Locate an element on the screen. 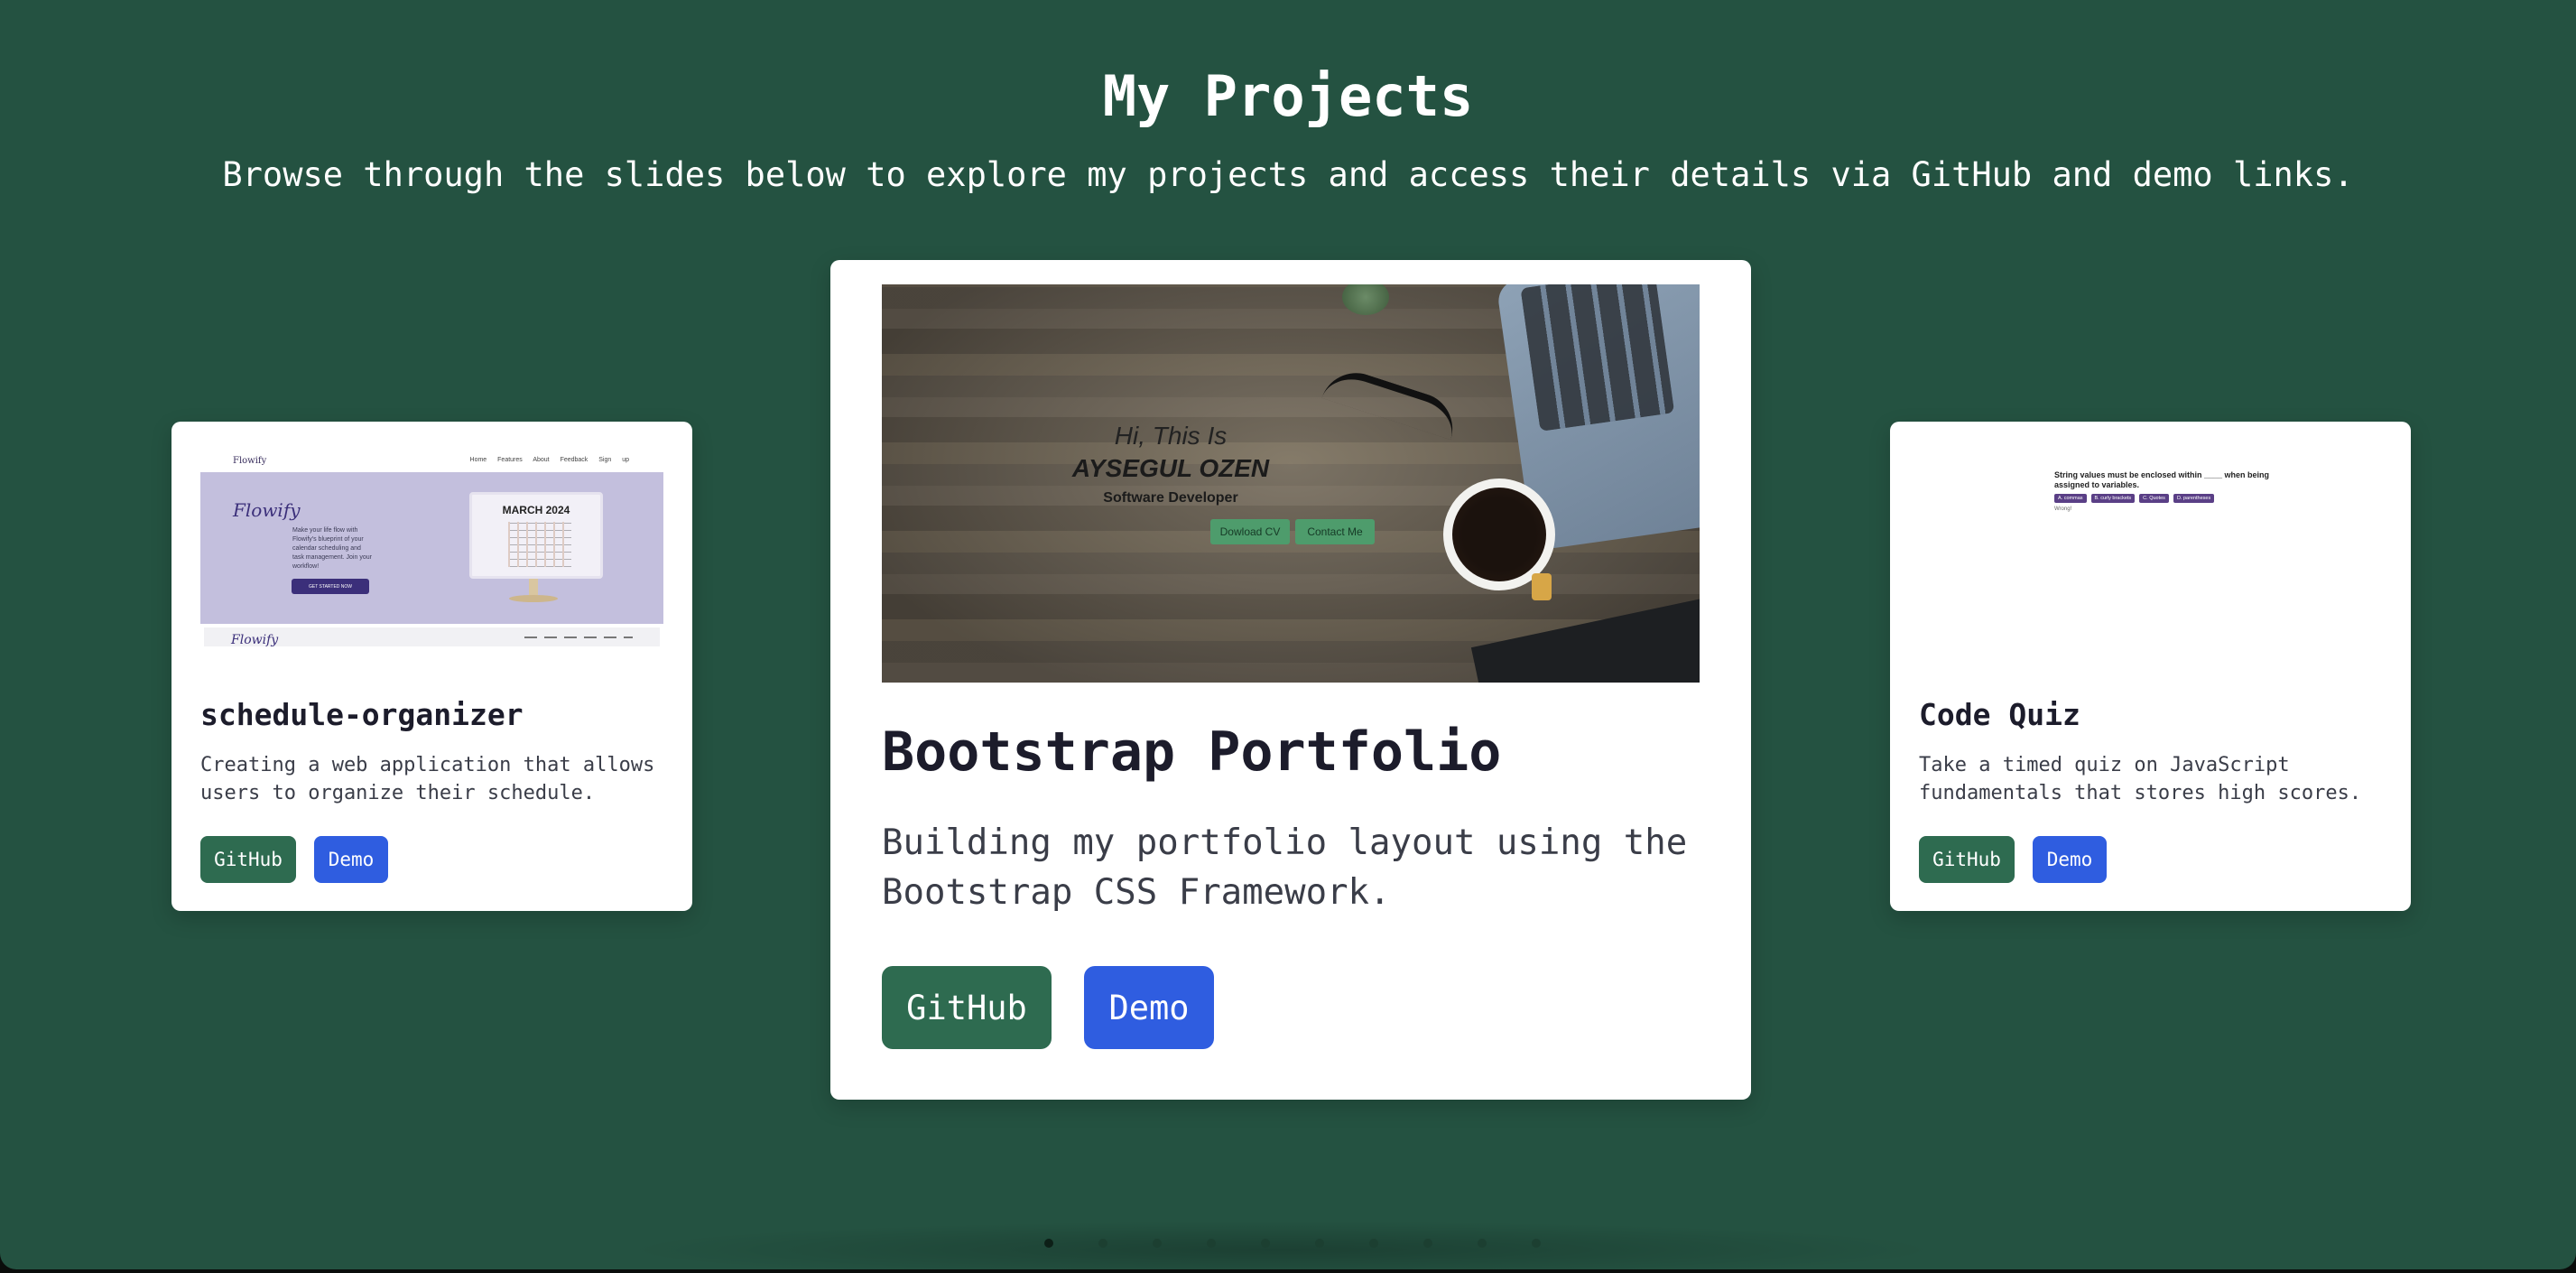 The height and width of the screenshot is (1273, 2576). thumb-strip-logo: Flowify is located at coordinates (255, 639).